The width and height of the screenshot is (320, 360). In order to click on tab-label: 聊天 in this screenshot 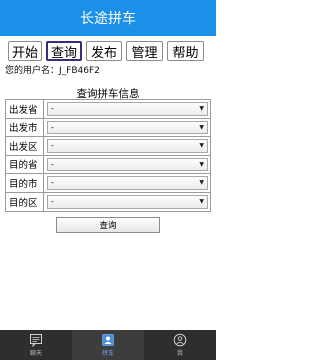, I will do `click(35, 353)`.